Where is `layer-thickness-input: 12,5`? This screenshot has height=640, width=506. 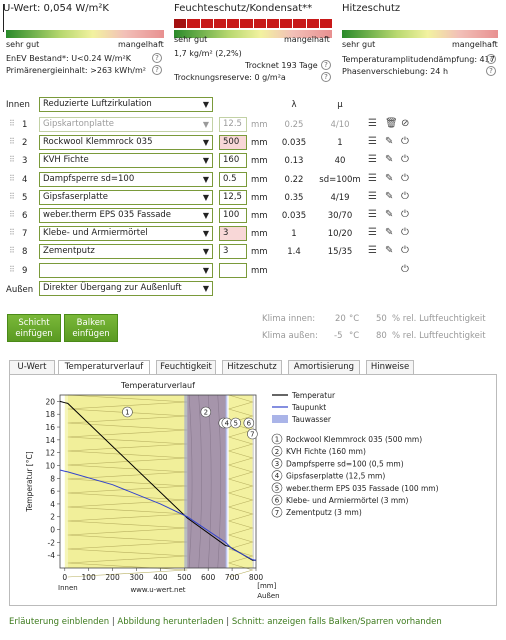 layer-thickness-input: 12,5 is located at coordinates (233, 197).